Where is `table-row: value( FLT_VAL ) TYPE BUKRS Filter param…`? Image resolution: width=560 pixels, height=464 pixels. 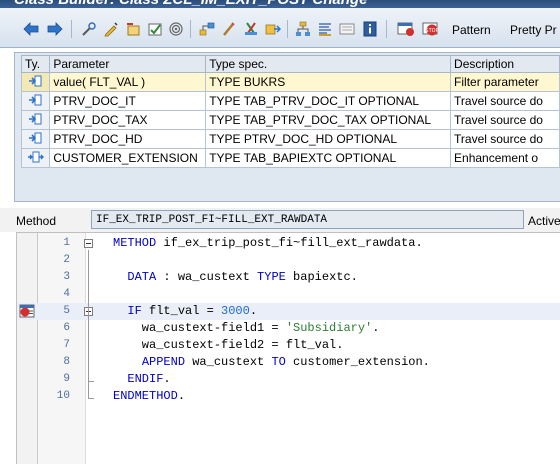 table-row: value( FLT_VAL ) TYPE BUKRS Filter param… is located at coordinates (290, 82).